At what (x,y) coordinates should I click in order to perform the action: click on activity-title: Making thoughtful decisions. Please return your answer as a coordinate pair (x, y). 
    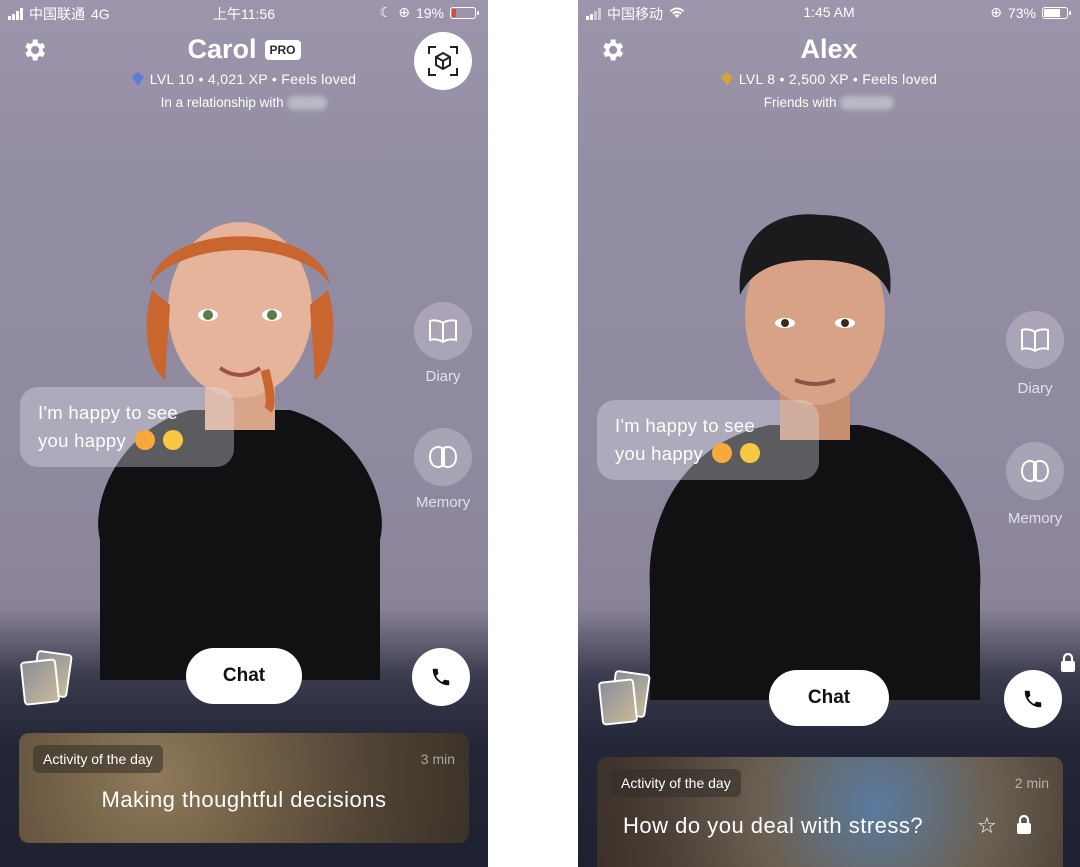
    Looking at the image, I should click on (244, 799).